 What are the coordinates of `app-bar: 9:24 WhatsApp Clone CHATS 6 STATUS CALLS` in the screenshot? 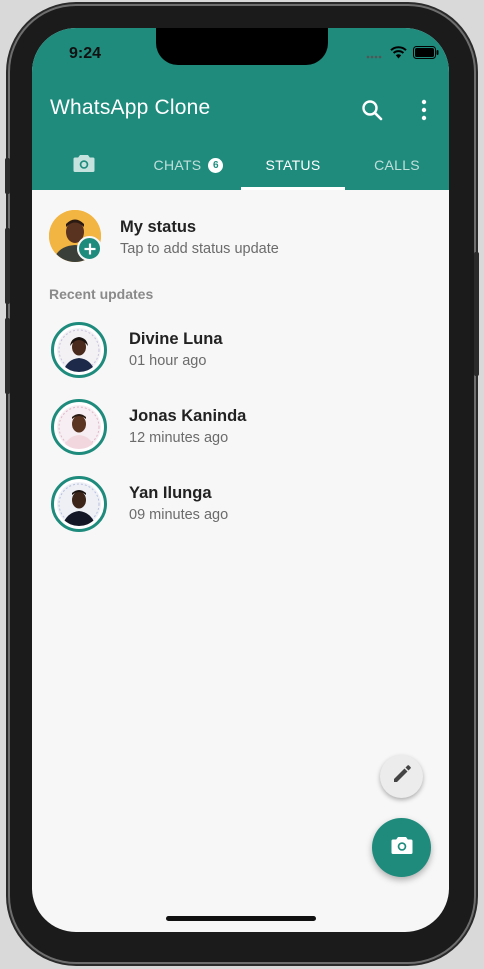 It's located at (240, 109).